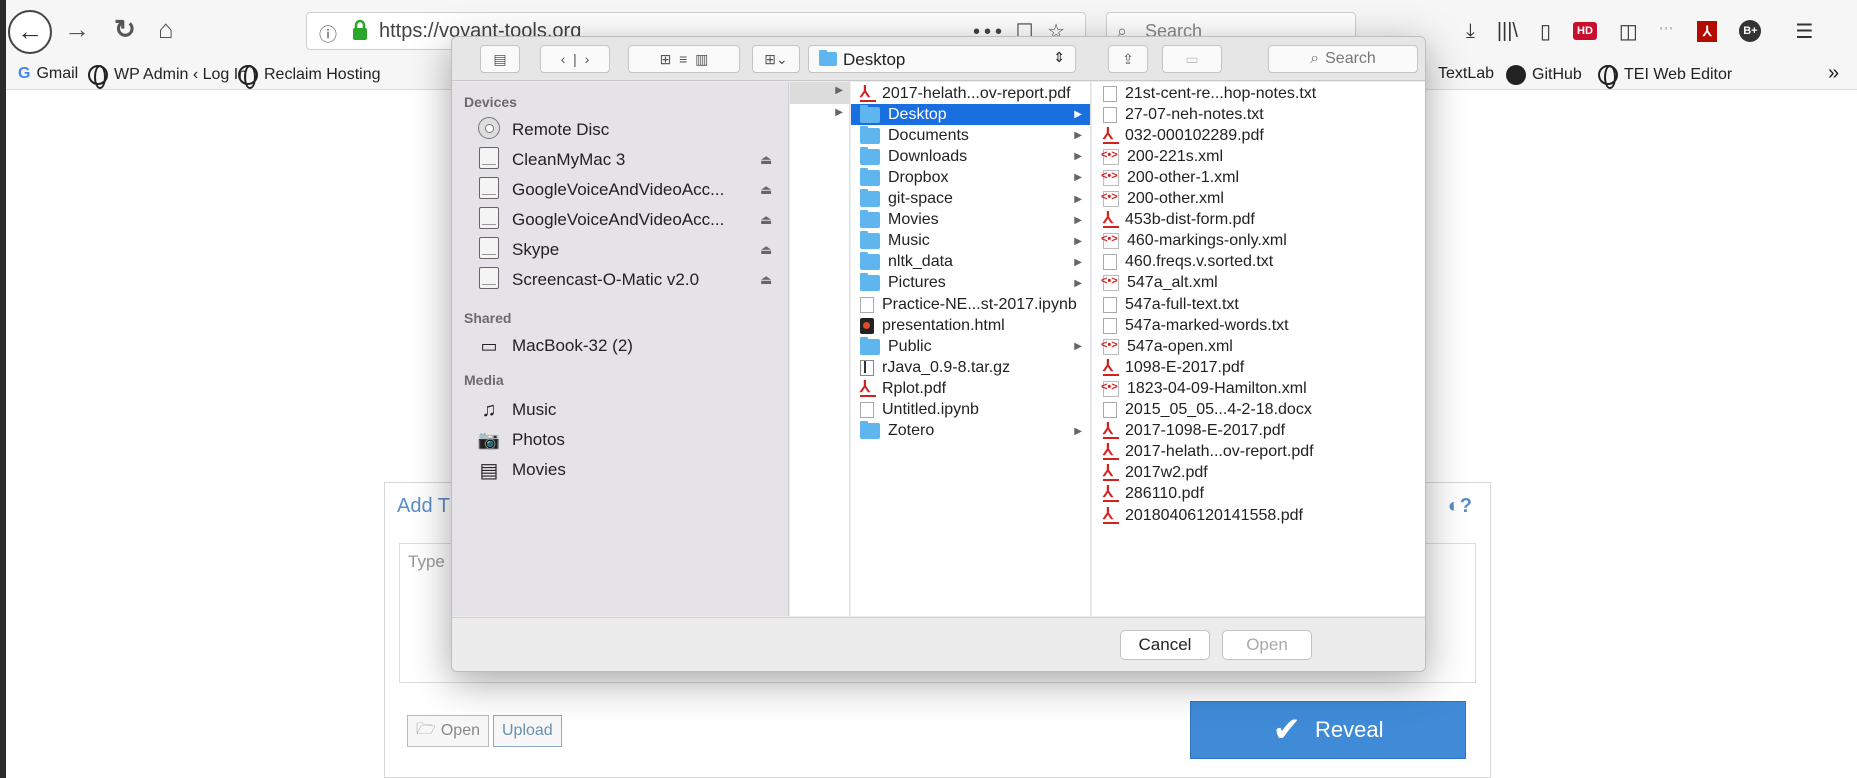 The height and width of the screenshot is (778, 1857). Describe the element at coordinates (30, 32) in the screenshot. I see `back-button: ←` at that location.